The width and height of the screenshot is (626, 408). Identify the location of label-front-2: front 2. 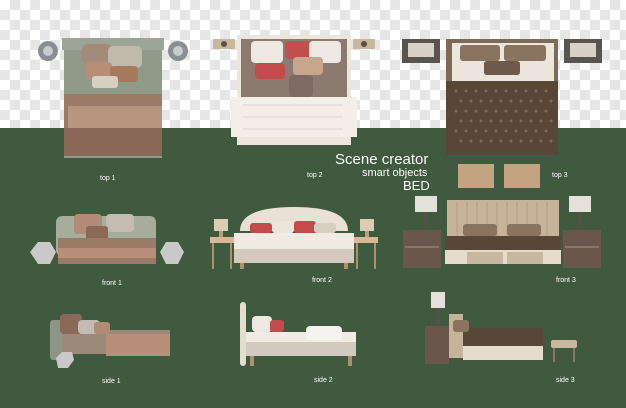
(322, 280).